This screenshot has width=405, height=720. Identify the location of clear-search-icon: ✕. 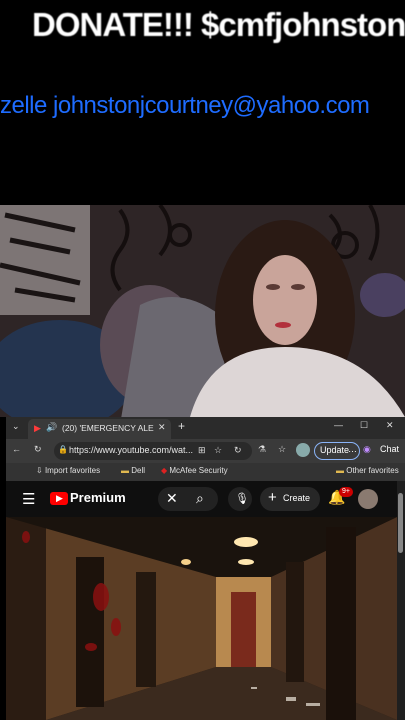
(172, 498).